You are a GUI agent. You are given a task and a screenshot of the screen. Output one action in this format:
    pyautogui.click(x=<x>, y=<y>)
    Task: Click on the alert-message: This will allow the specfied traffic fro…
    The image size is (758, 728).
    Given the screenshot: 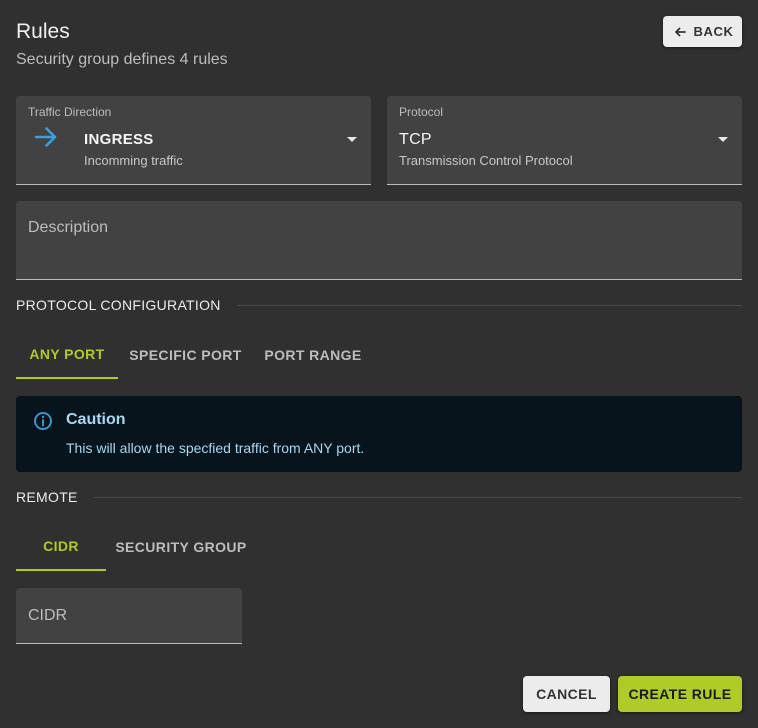 What is the action you would take?
    pyautogui.click(x=215, y=448)
    